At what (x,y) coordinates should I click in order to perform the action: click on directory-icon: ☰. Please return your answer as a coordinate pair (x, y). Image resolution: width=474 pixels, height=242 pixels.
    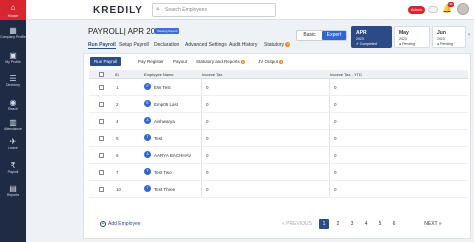
    Looking at the image, I should click on (13, 78).